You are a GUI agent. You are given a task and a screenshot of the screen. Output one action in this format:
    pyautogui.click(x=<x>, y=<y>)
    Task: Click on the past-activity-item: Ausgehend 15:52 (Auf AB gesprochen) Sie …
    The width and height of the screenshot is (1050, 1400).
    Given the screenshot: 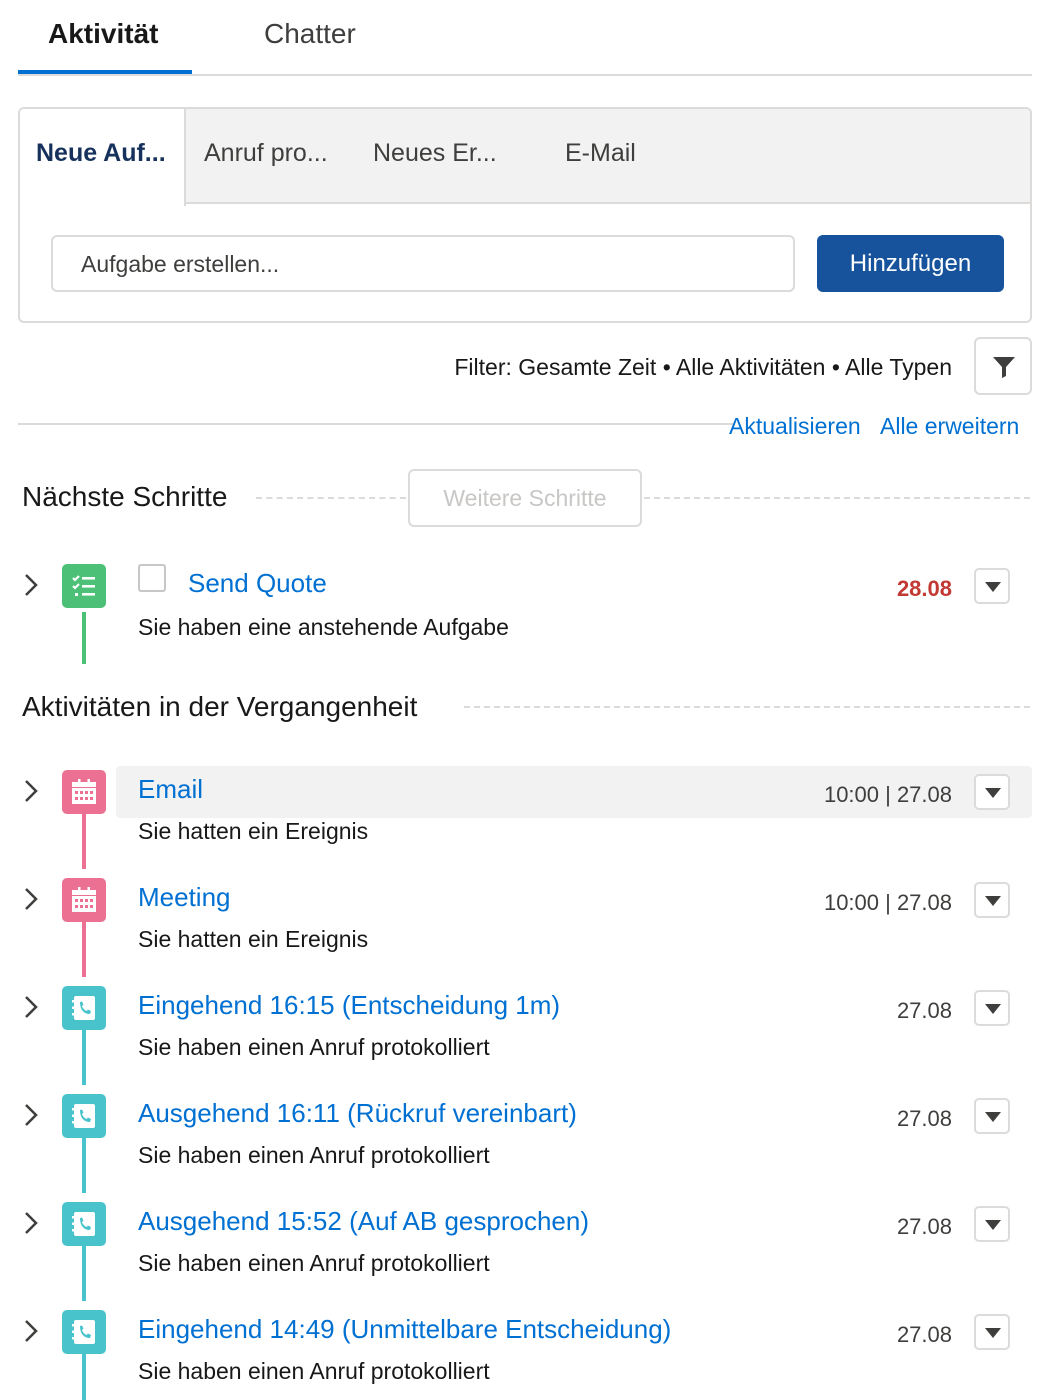 What is the action you would take?
    pyautogui.click(x=525, y=1252)
    